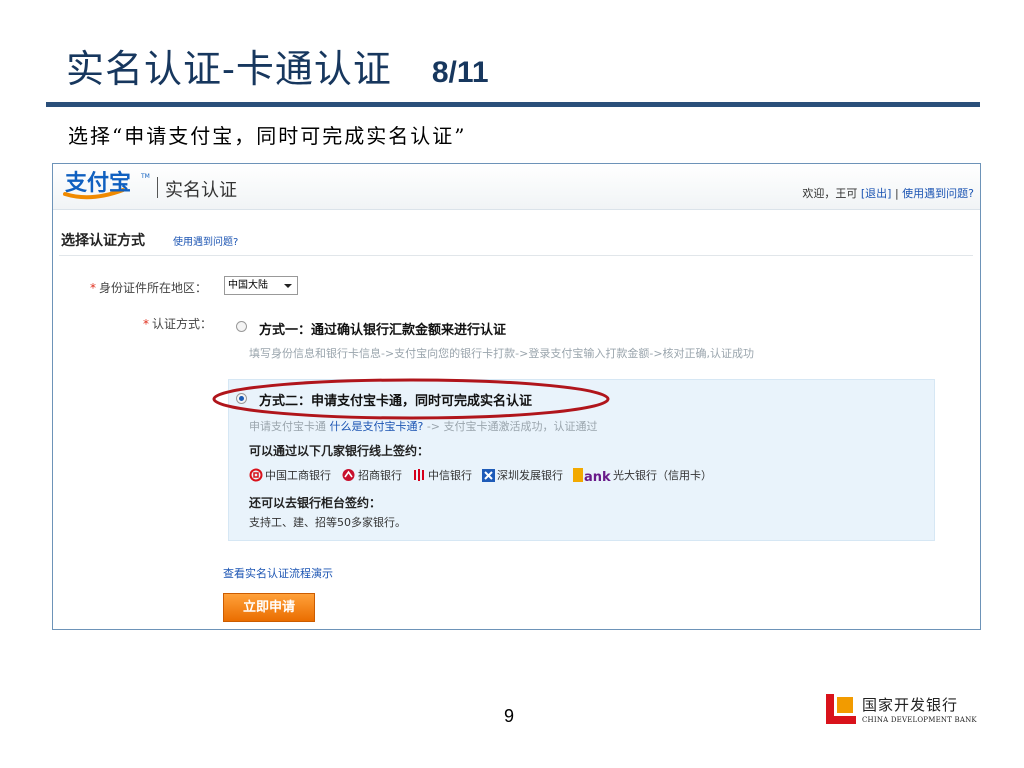 This screenshot has height=768, width=1024. I want to click on online-banks-heading: 可以通过以下几家银行线上签约：, so click(339, 451).